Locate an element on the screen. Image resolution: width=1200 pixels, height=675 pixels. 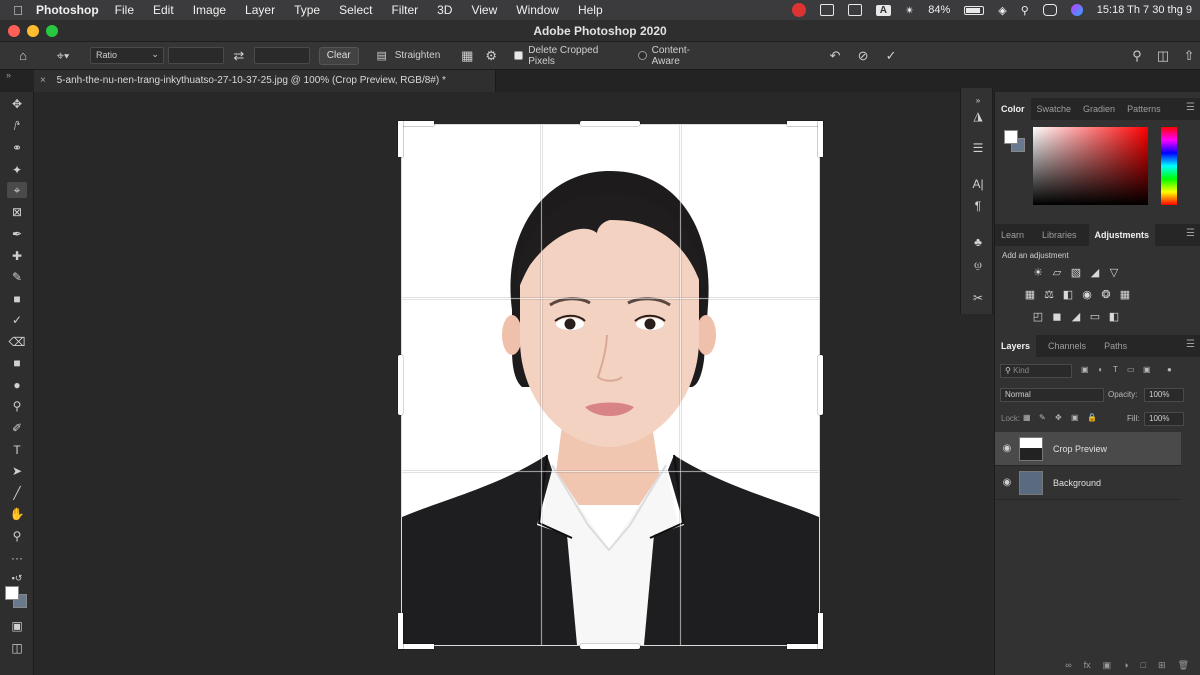
line-tool-icon: ╱ is located at coordinates (17, 493).